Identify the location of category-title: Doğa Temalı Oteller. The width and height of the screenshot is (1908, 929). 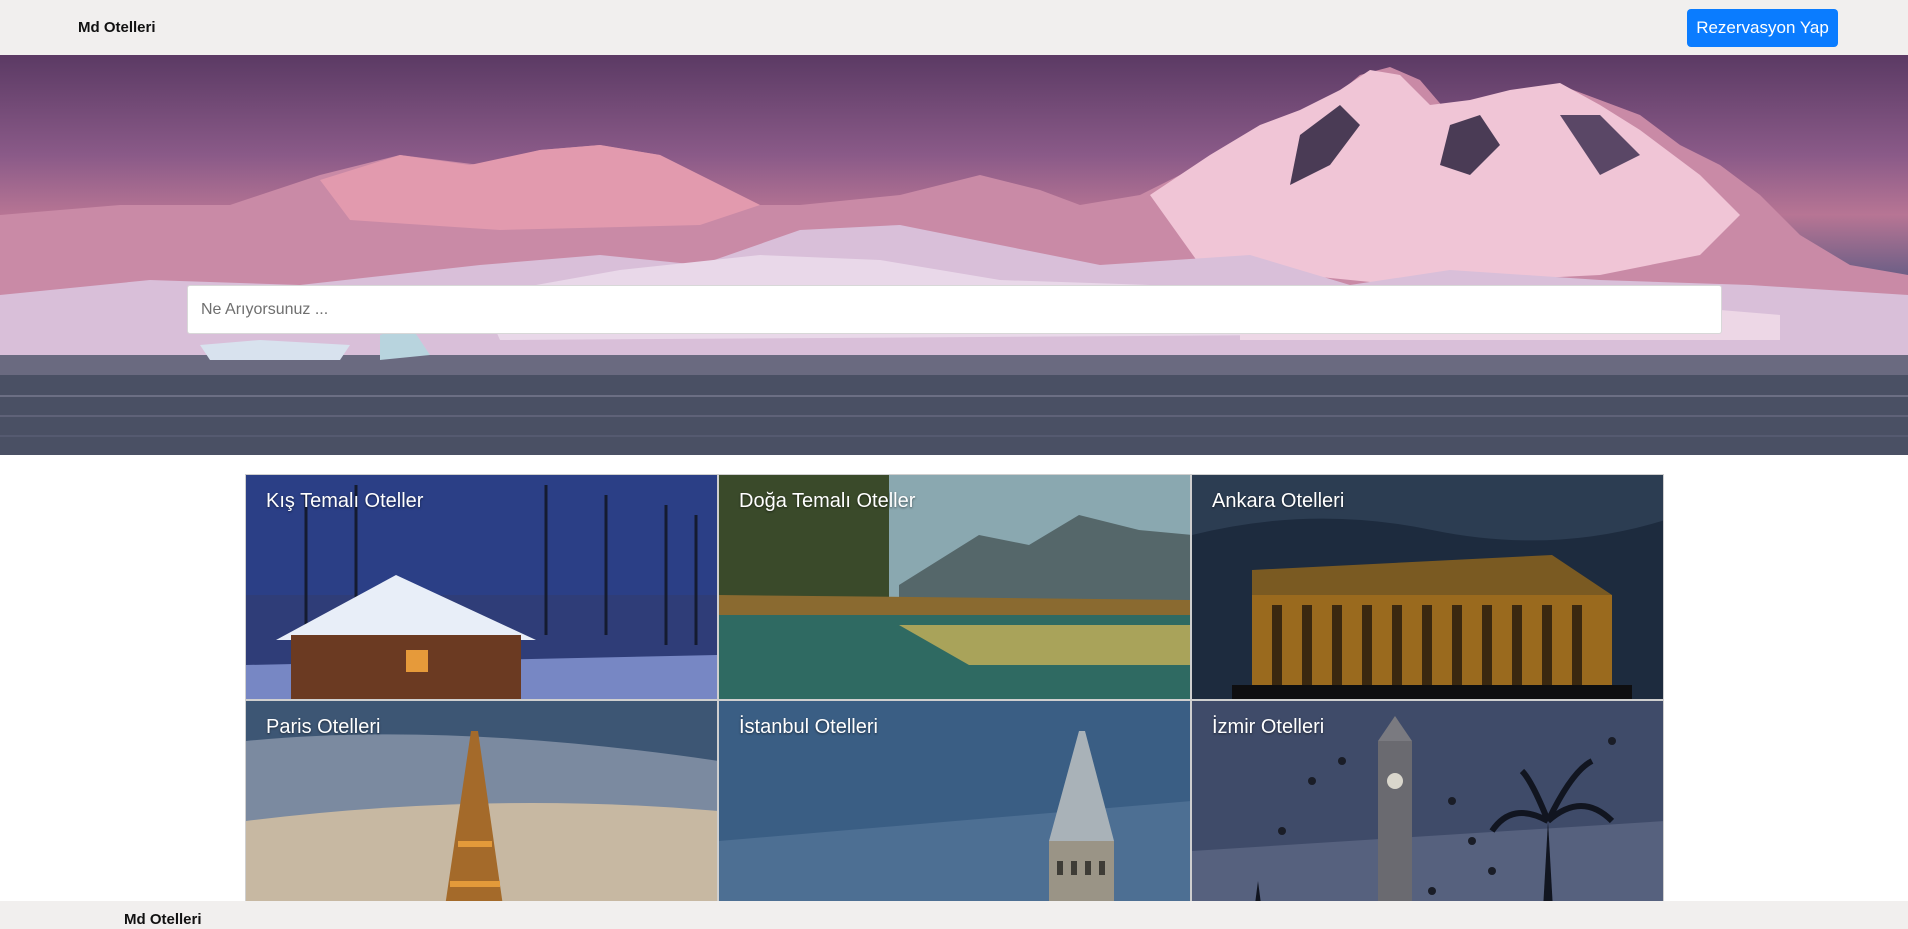
(827, 501).